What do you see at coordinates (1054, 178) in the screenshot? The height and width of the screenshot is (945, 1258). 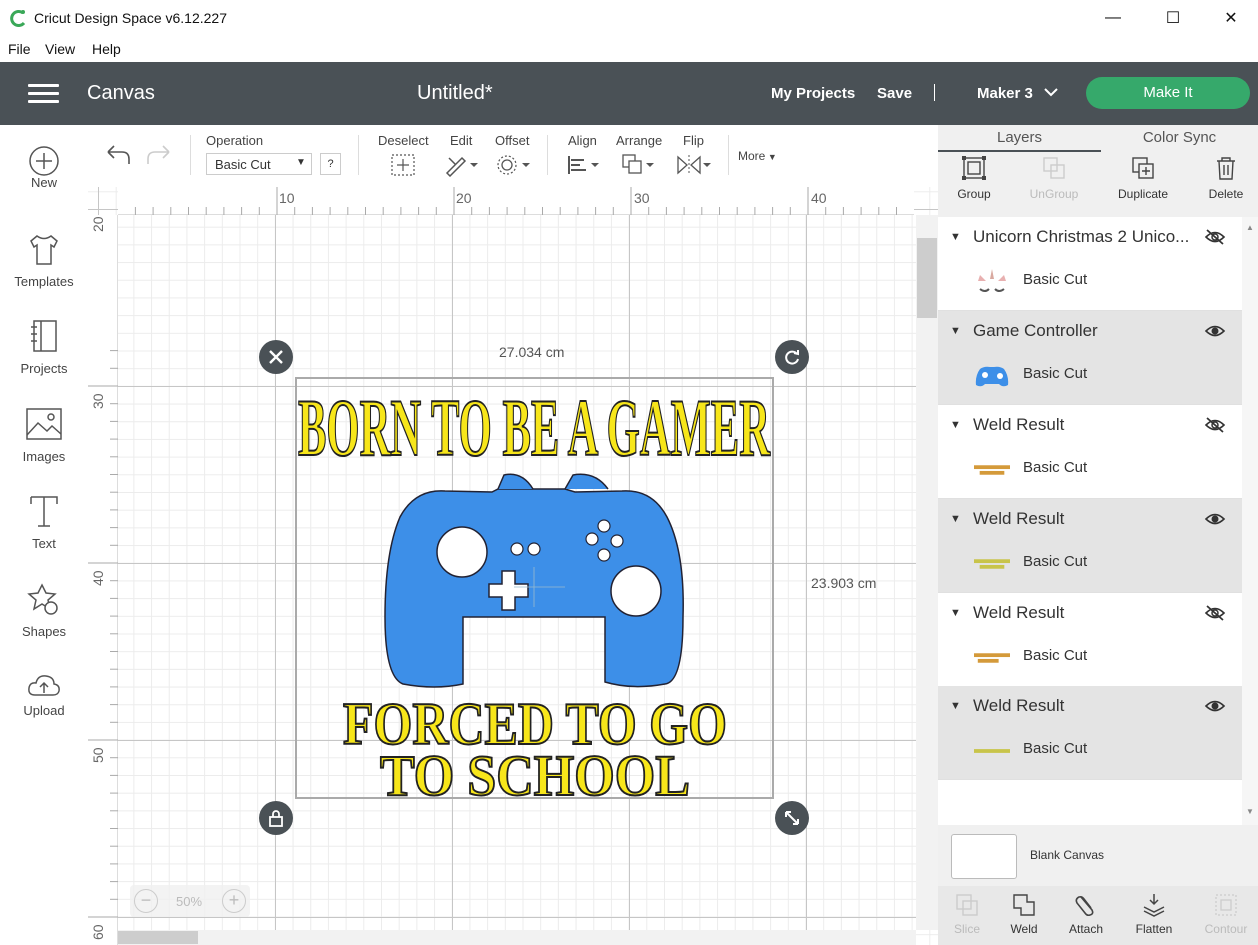 I see `ungroup-button: UnGroup` at bounding box center [1054, 178].